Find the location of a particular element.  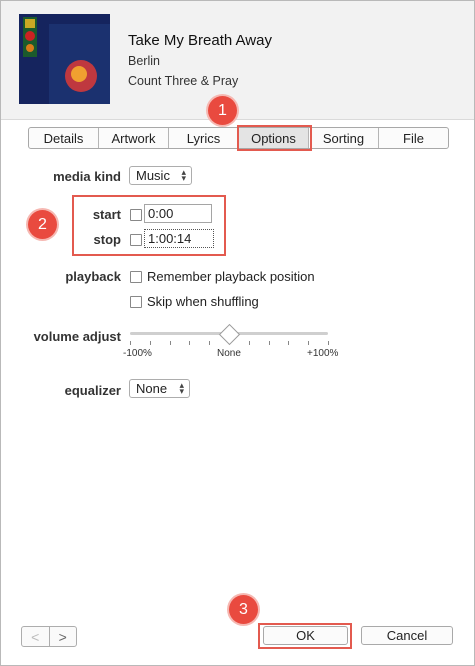

song-album: Count Three & Pray is located at coordinates (183, 81).